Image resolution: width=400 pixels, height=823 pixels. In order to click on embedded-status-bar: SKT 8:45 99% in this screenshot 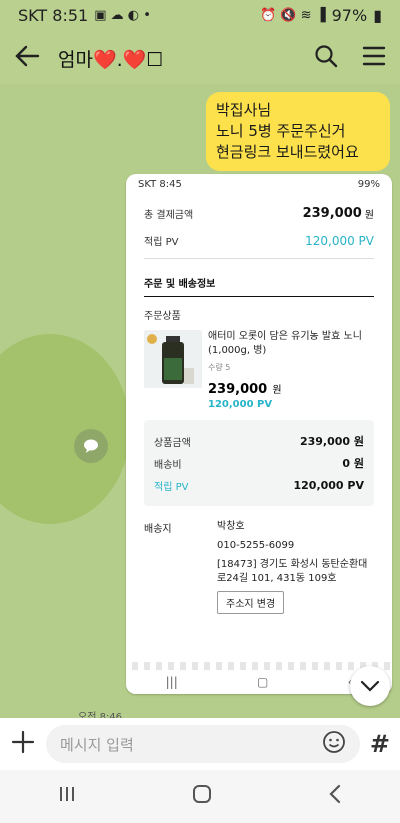, I will do `click(259, 184)`.